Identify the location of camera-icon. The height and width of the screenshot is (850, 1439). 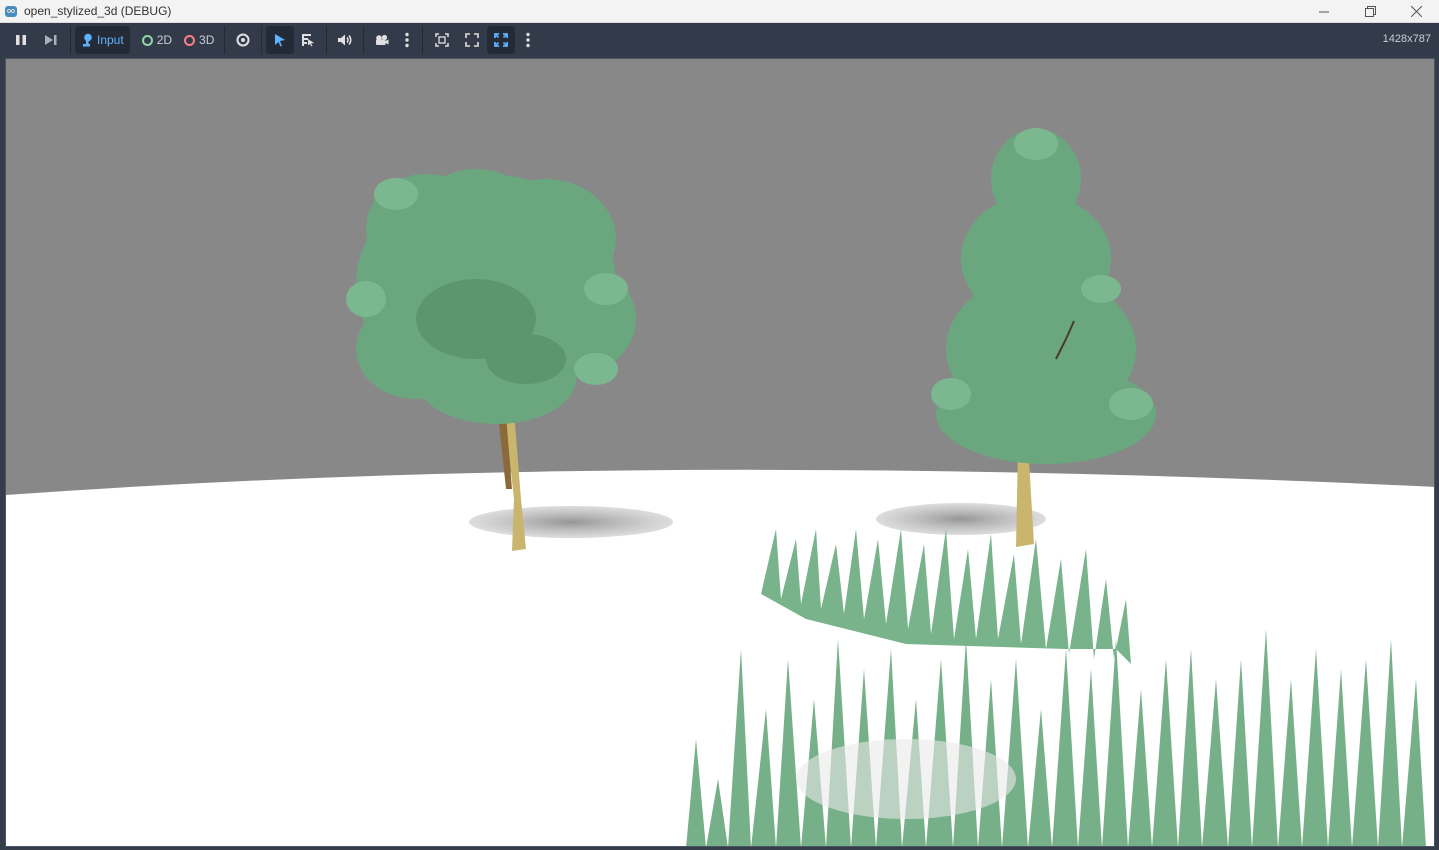
(382, 39).